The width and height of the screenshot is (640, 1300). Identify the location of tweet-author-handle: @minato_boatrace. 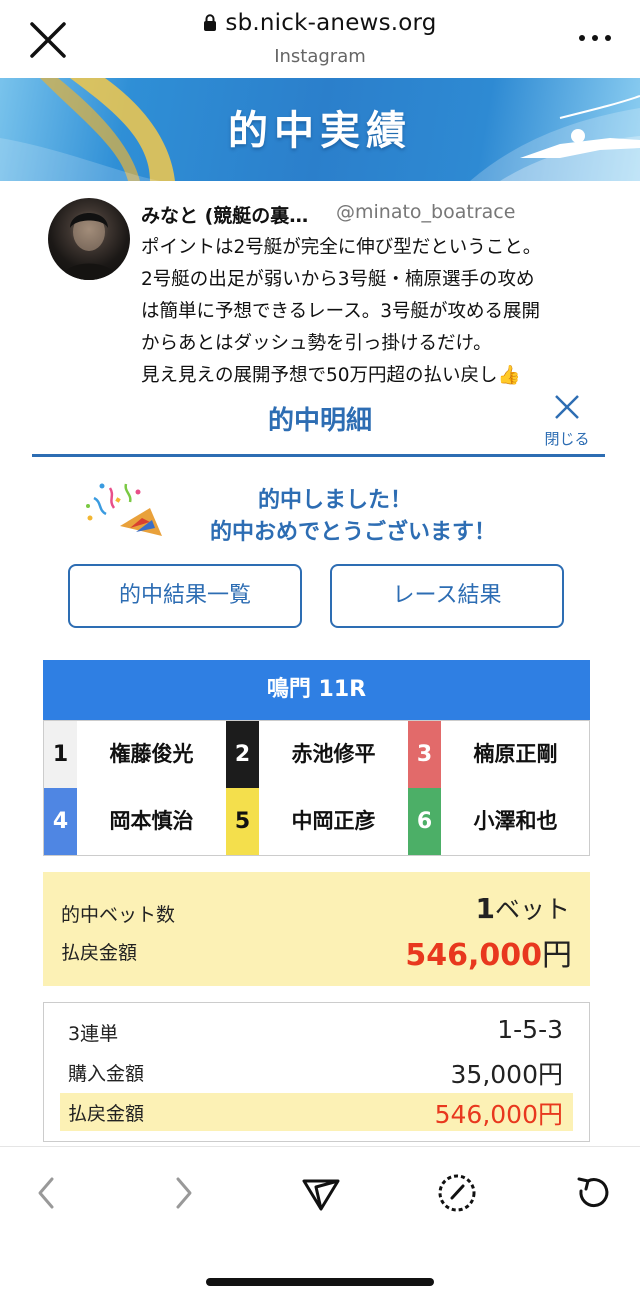
(425, 212).